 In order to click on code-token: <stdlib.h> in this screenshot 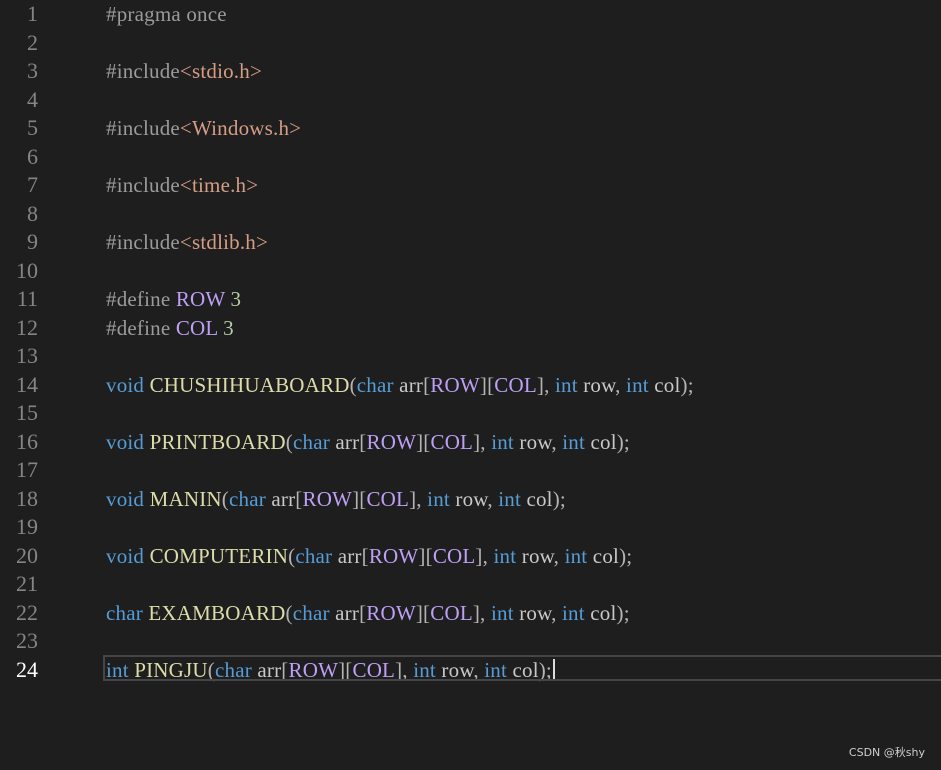, I will do `click(224, 242)`.